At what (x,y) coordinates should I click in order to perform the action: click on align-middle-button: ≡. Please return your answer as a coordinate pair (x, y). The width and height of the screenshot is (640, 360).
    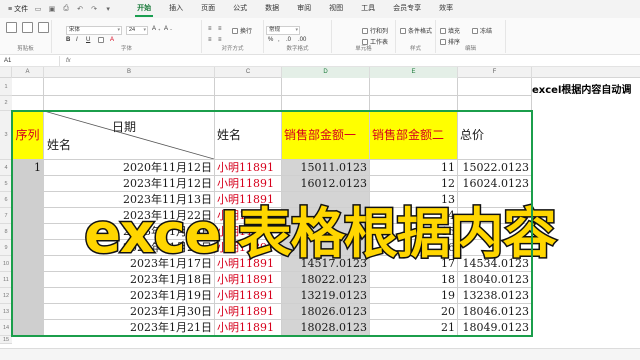
    Looking at the image, I should click on (220, 29).